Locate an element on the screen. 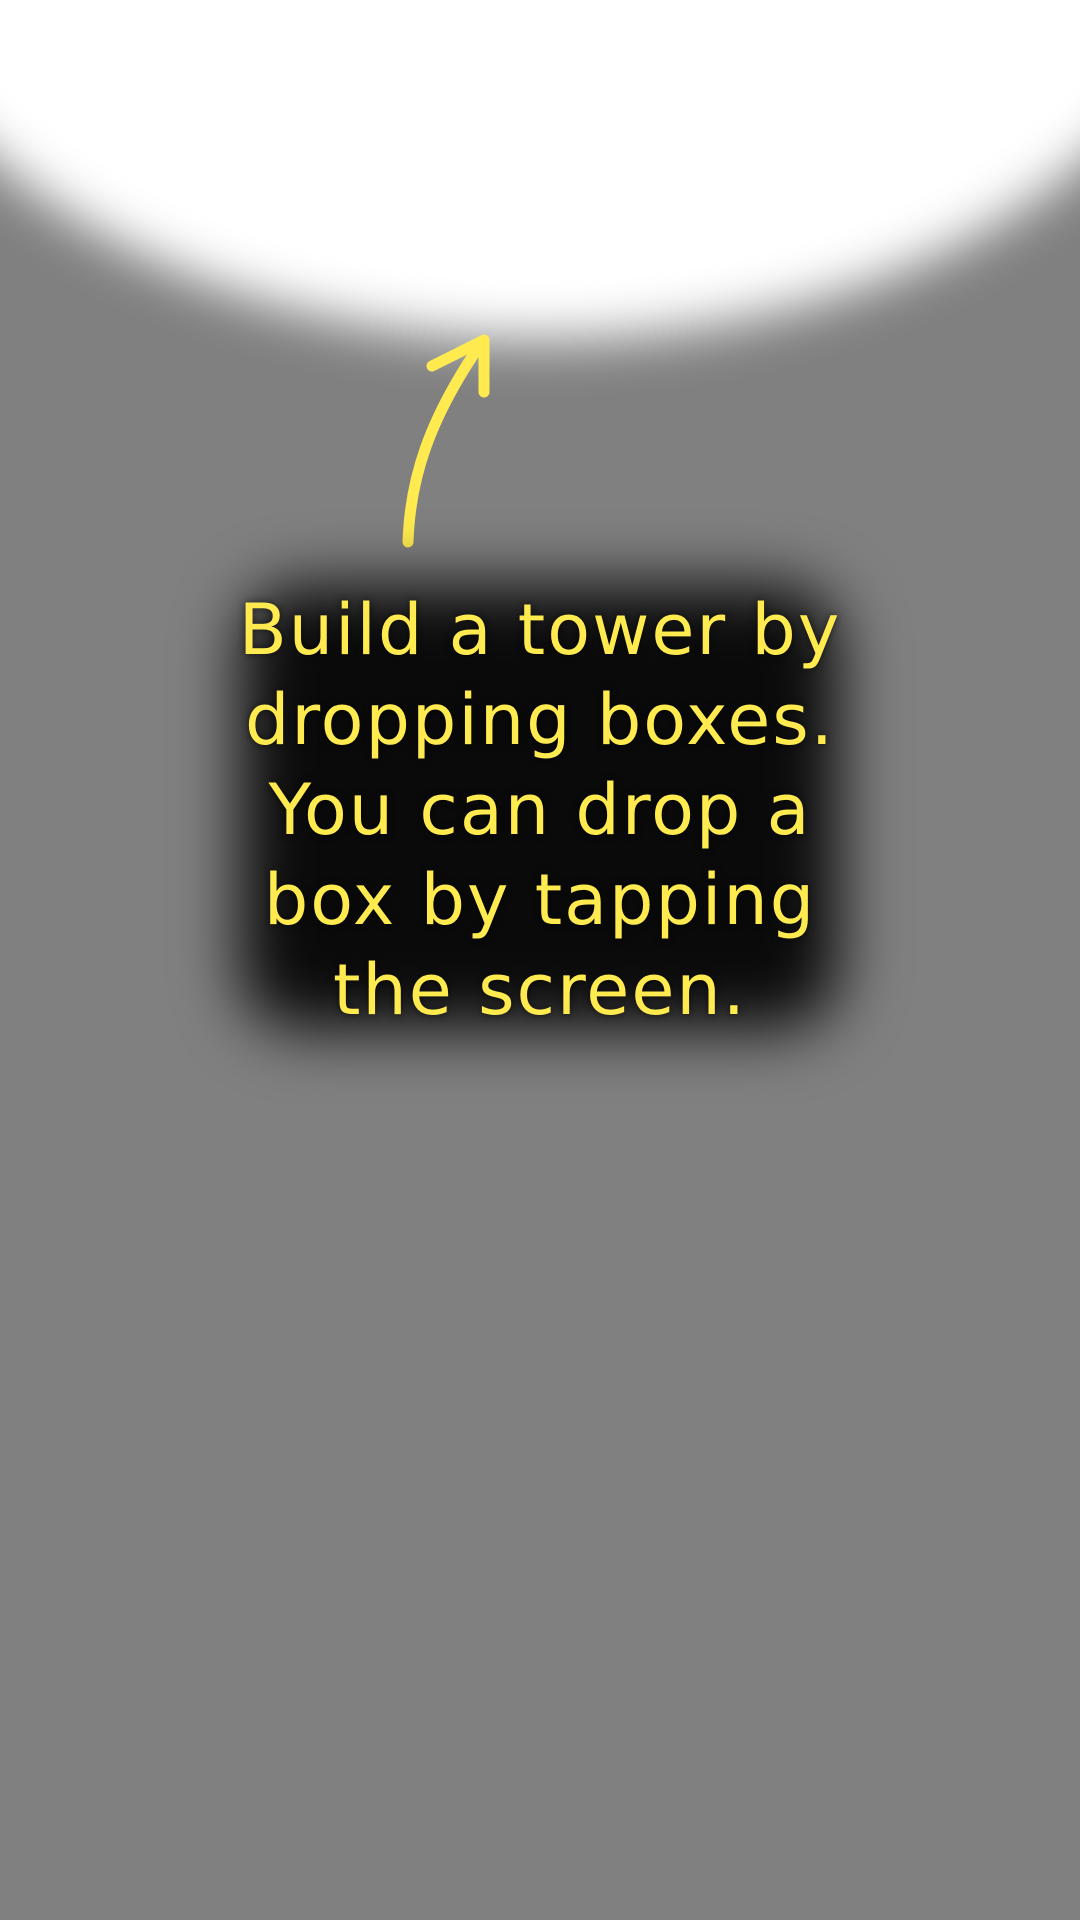 The height and width of the screenshot is (1920, 1080). tutorial-line: box by tapping is located at coordinates (540, 900).